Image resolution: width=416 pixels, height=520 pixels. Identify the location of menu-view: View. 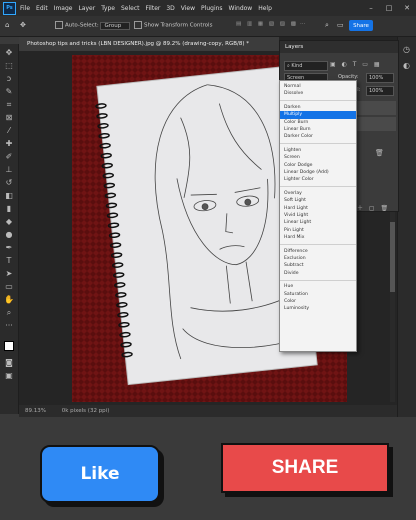
(188, 8).